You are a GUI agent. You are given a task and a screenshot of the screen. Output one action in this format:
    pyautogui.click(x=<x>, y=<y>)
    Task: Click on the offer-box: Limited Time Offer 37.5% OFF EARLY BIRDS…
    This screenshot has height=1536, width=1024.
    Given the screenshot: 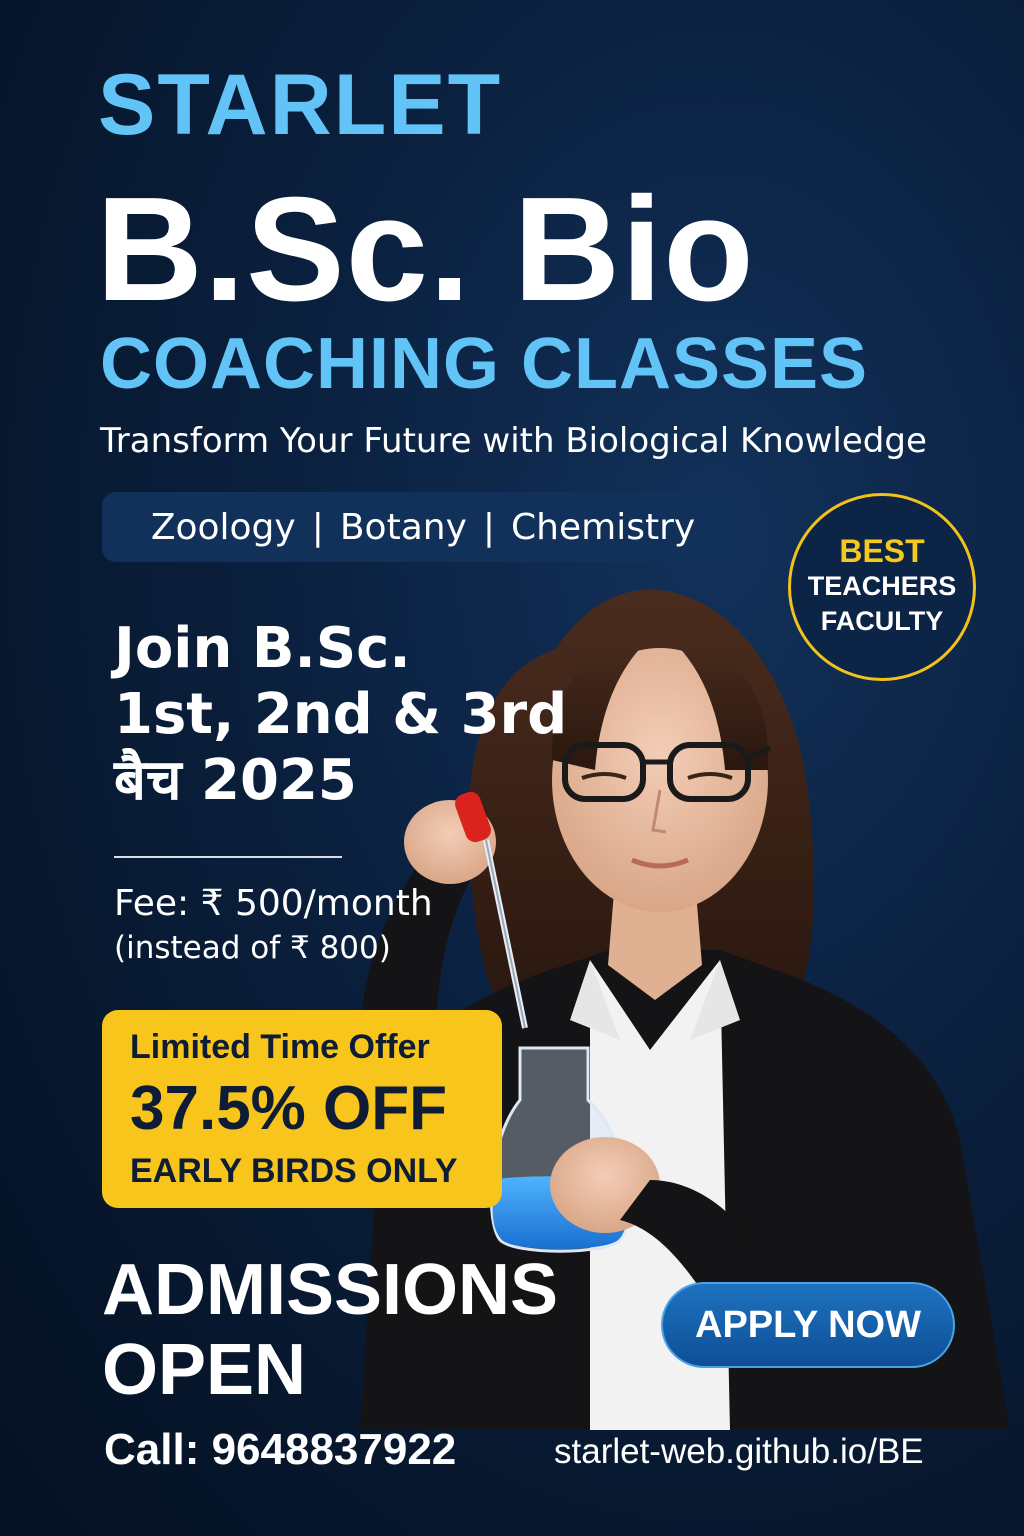 What is the action you would take?
    pyautogui.click(x=302, y=1109)
    